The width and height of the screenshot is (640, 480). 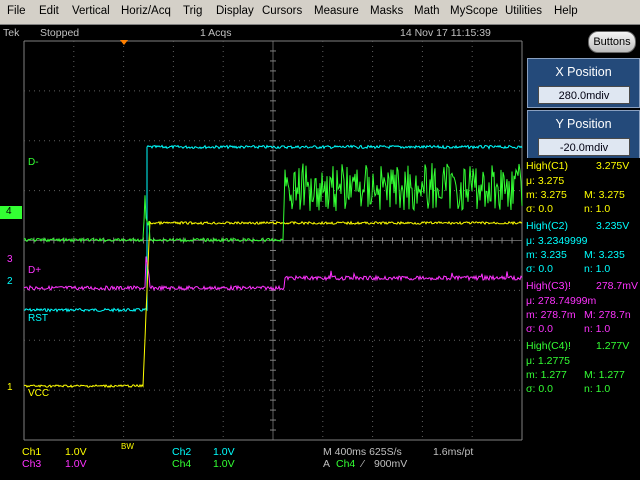 What do you see at coordinates (551, 181) in the screenshot?
I see `mean-value: 3.275` at bounding box center [551, 181].